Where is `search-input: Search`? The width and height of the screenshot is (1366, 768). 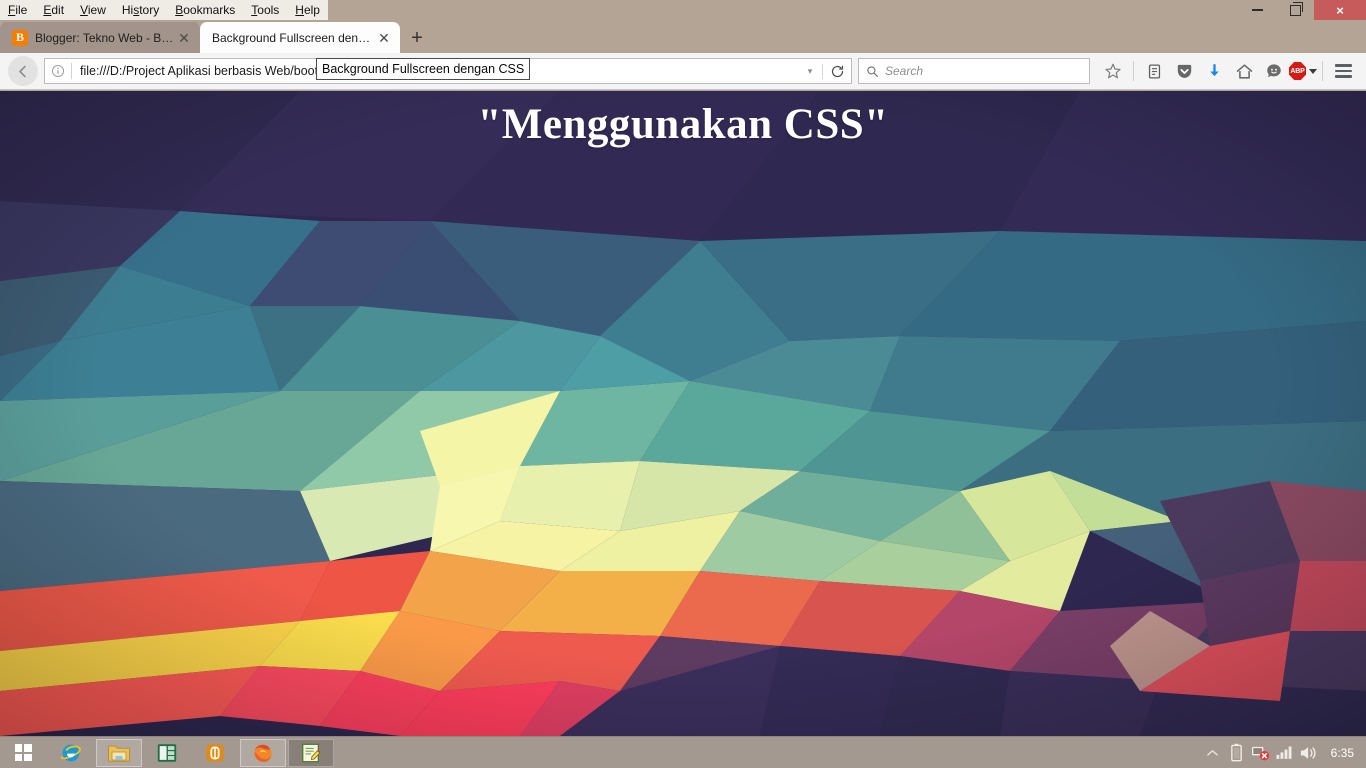
search-input: Search is located at coordinates (987, 71).